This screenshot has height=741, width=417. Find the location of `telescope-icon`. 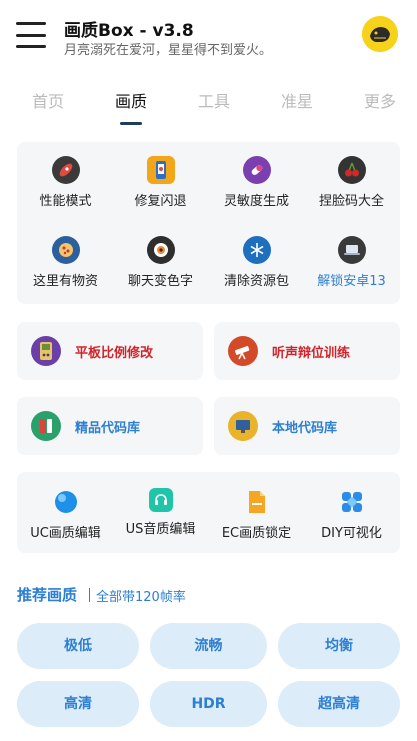

telescope-icon is located at coordinates (243, 351).